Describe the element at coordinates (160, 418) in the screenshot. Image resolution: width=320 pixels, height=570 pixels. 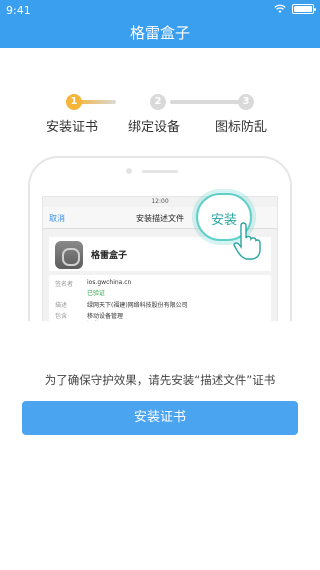
I see `install-certificate-button: 安装证书` at that location.